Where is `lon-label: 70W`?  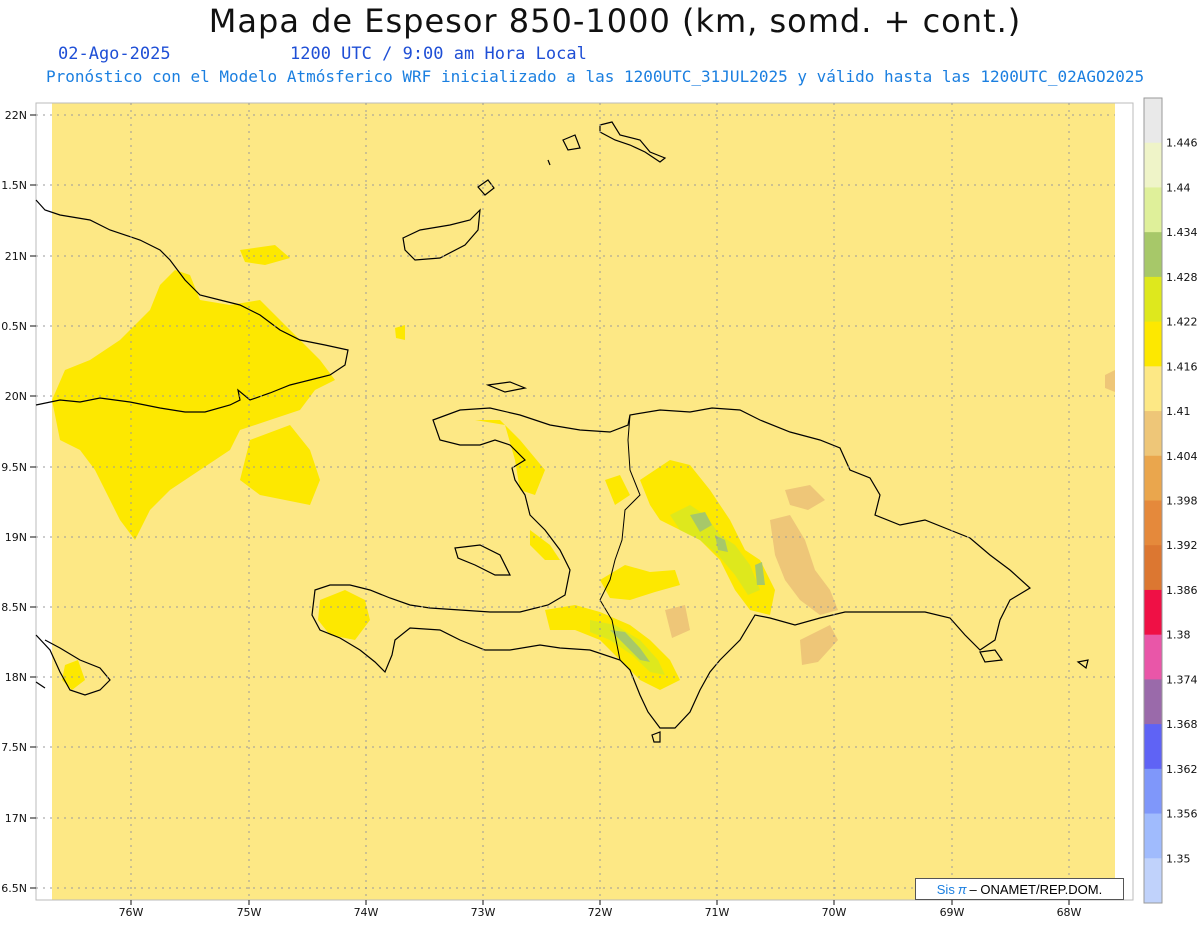 lon-label: 70W is located at coordinates (834, 912).